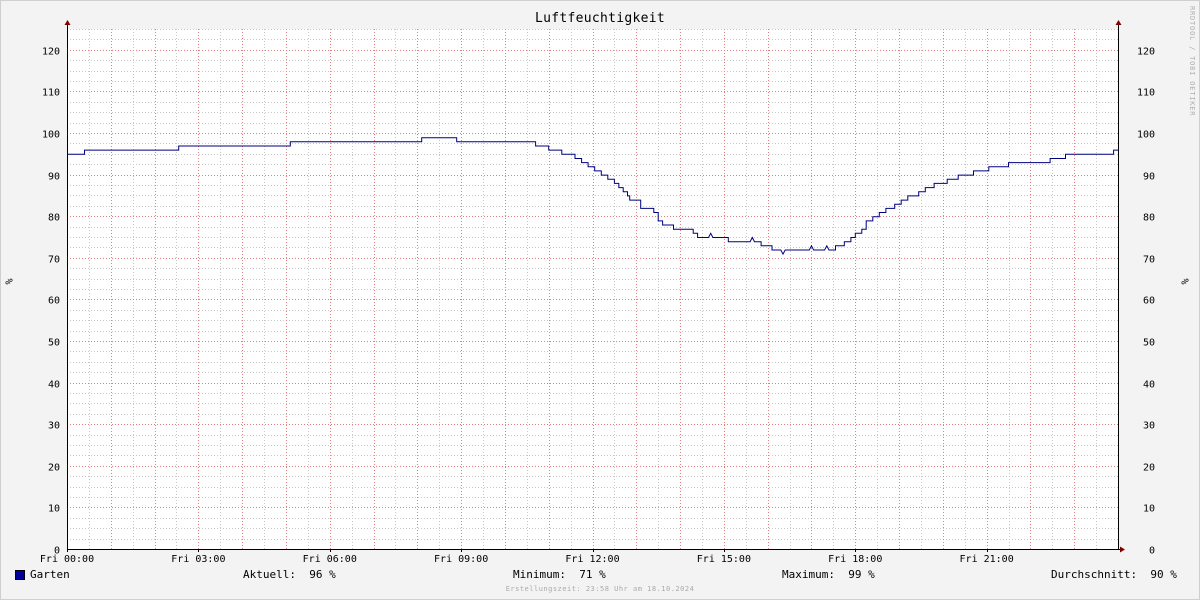 The image size is (1200, 600). I want to click on y-tick-label-right: 50, so click(1149, 343).